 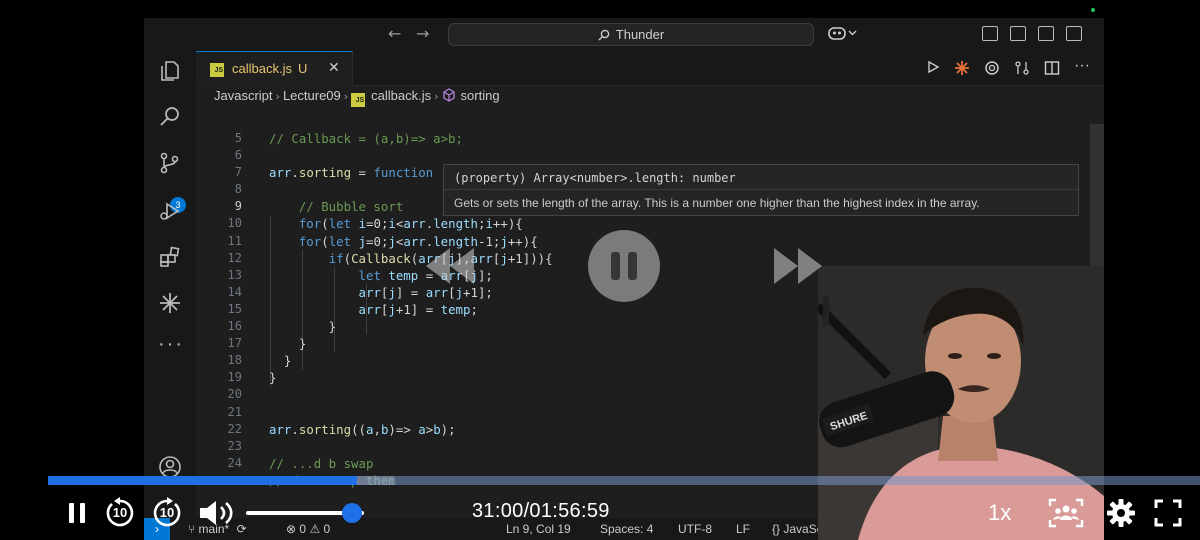 I want to click on code-token: +1])){, so click(x=530, y=258).